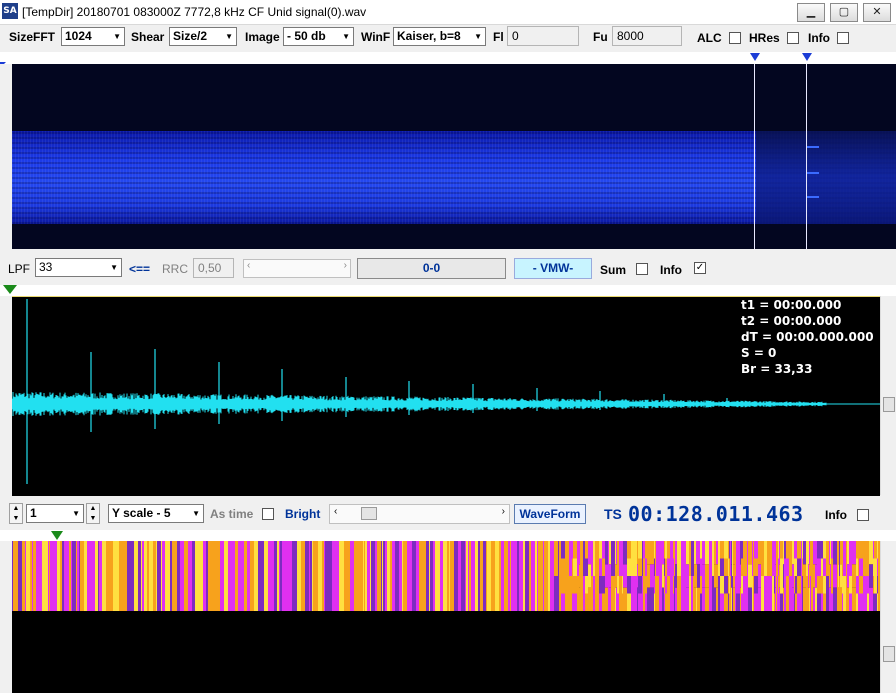  What do you see at coordinates (877, 12) in the screenshot?
I see `close-button: ✕` at bounding box center [877, 12].